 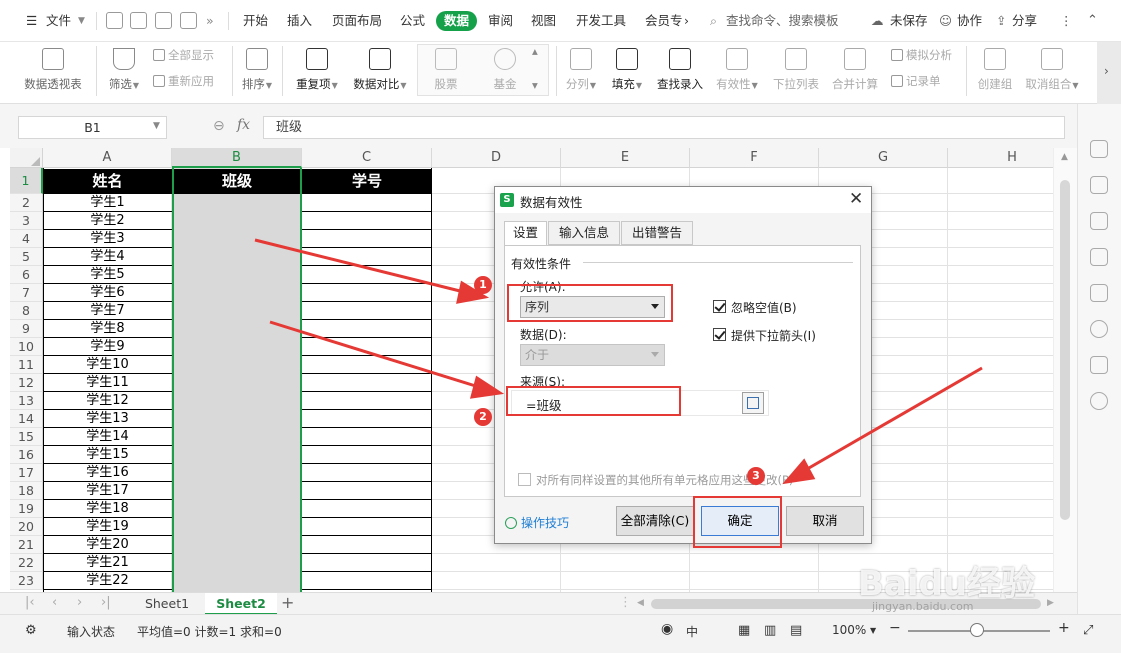 I want to click on tab-home: 开始, so click(x=255, y=21).